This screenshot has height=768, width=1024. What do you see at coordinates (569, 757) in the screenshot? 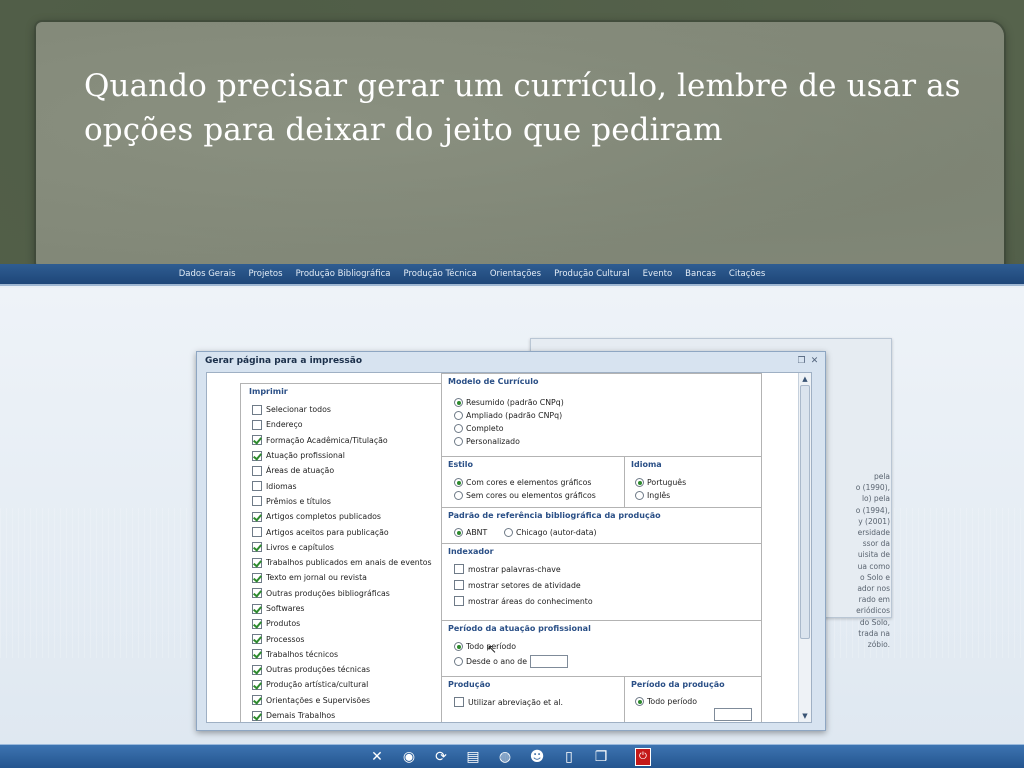
I see `document-icon: ▯` at bounding box center [569, 757].